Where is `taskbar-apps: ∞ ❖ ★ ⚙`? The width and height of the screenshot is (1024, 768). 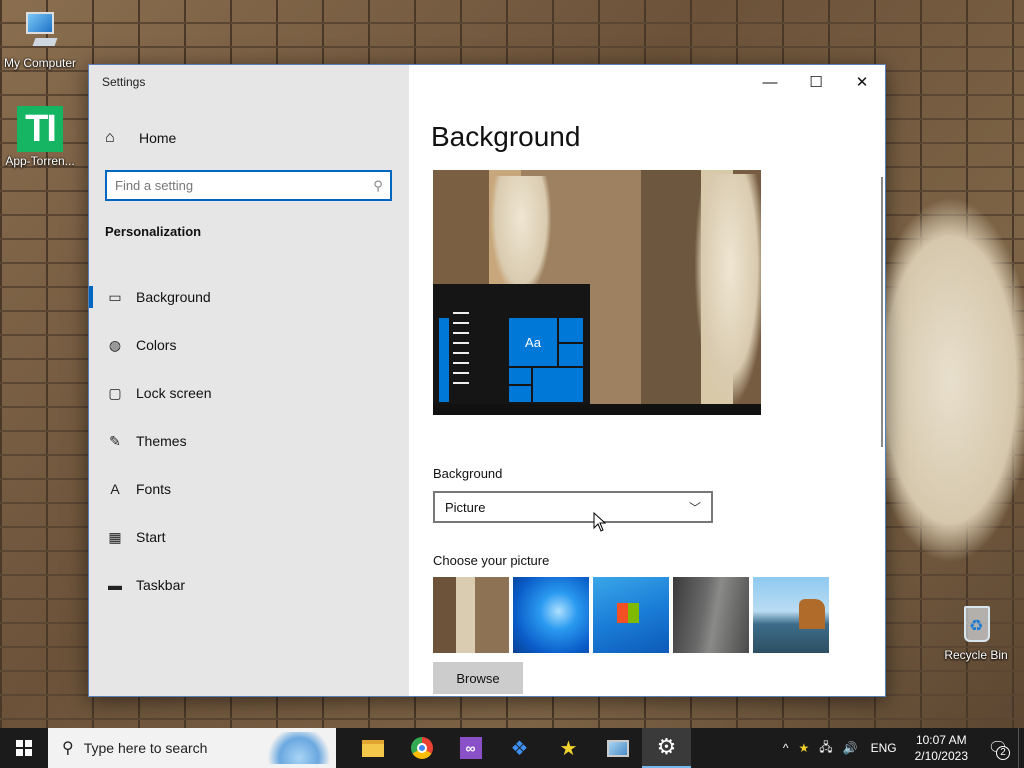 taskbar-apps: ∞ ❖ ★ ⚙ is located at coordinates (519, 748).